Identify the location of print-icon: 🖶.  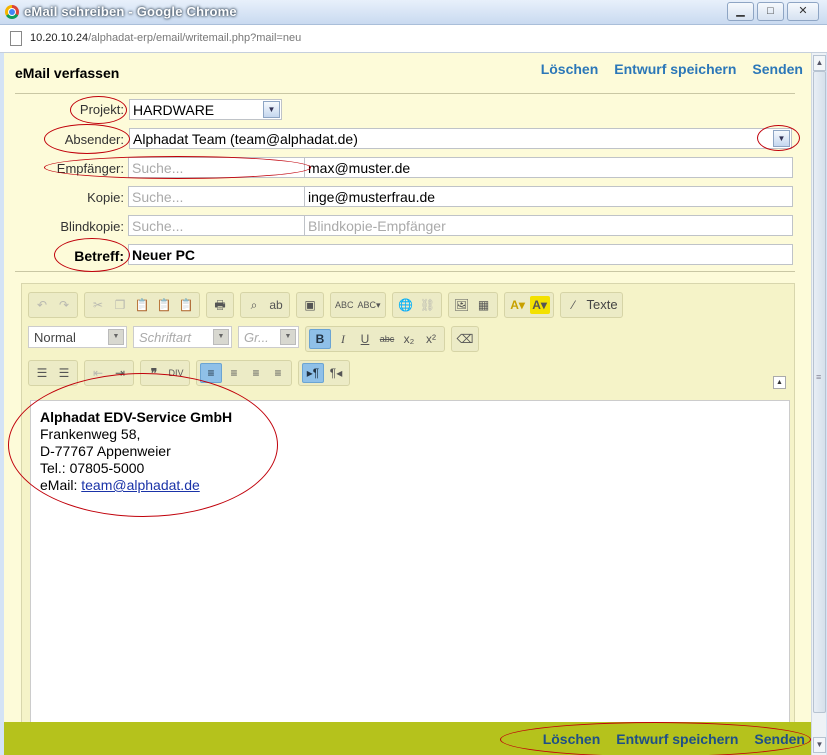
(220, 305).